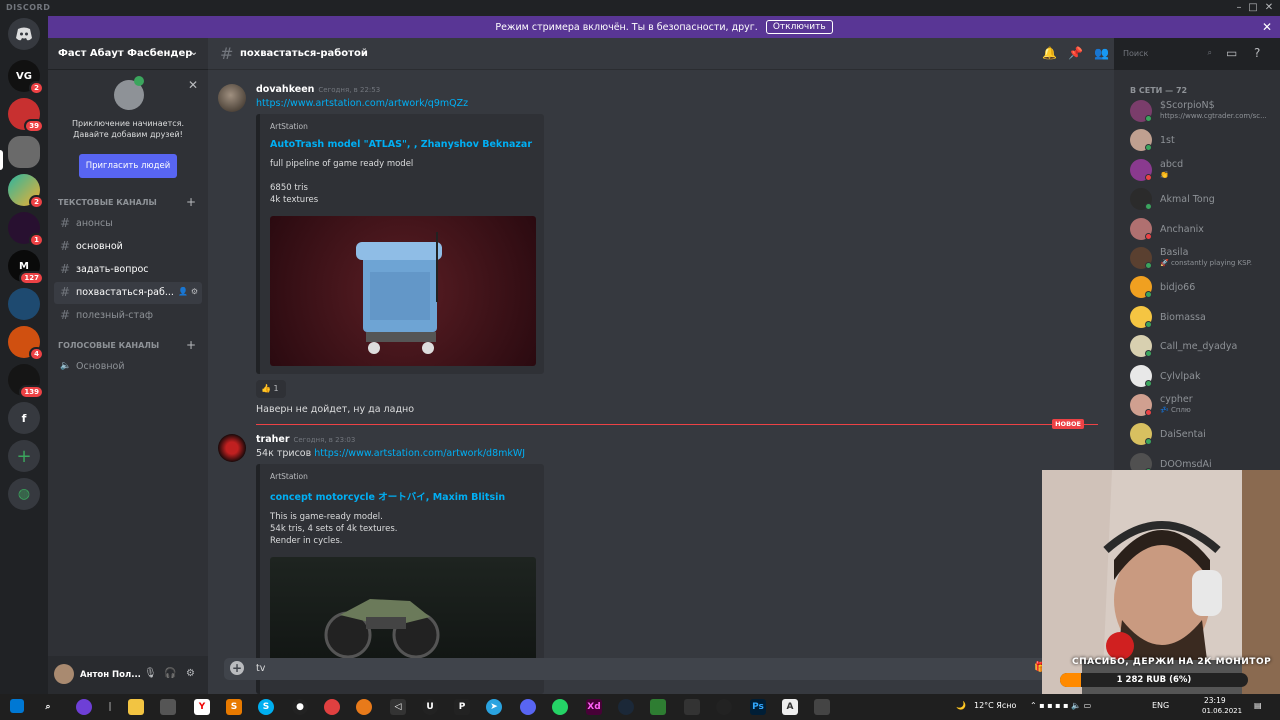  I want to click on channel-ask-question: # задать-вопрос, so click(128, 270).